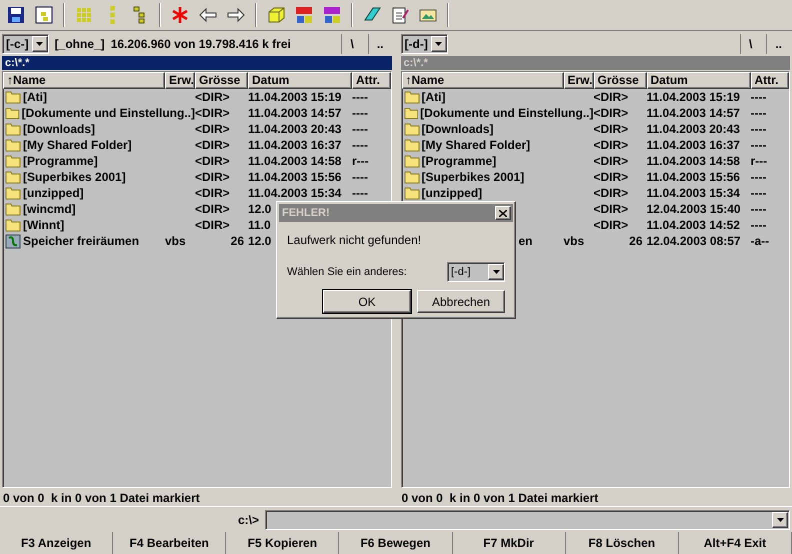  Describe the element at coordinates (249, 519) in the screenshot. I see `command-prompt: c:\>` at that location.